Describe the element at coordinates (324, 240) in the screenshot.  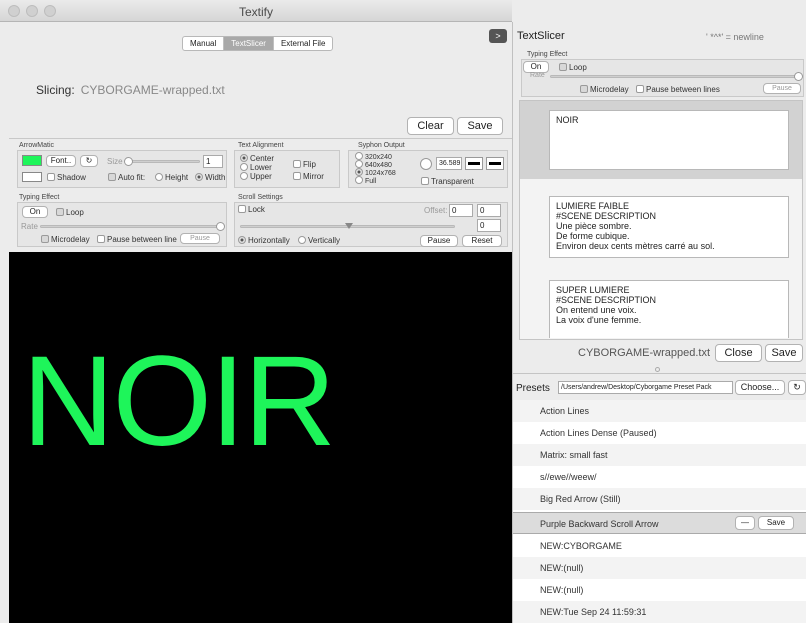
I see `vertically-label: Vertically` at that location.